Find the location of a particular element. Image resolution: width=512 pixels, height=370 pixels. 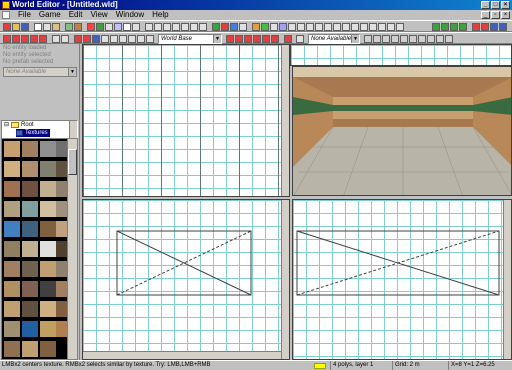

mirror-icon is located at coordinates (176, 27).